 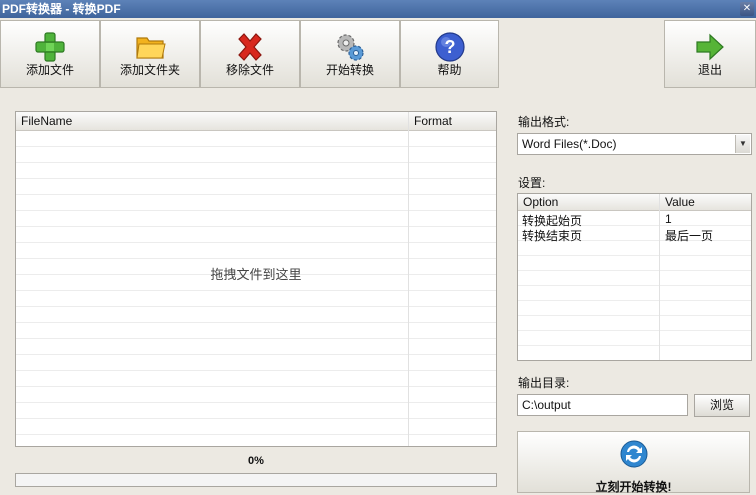 I want to click on progress-bar, so click(x=256, y=480).